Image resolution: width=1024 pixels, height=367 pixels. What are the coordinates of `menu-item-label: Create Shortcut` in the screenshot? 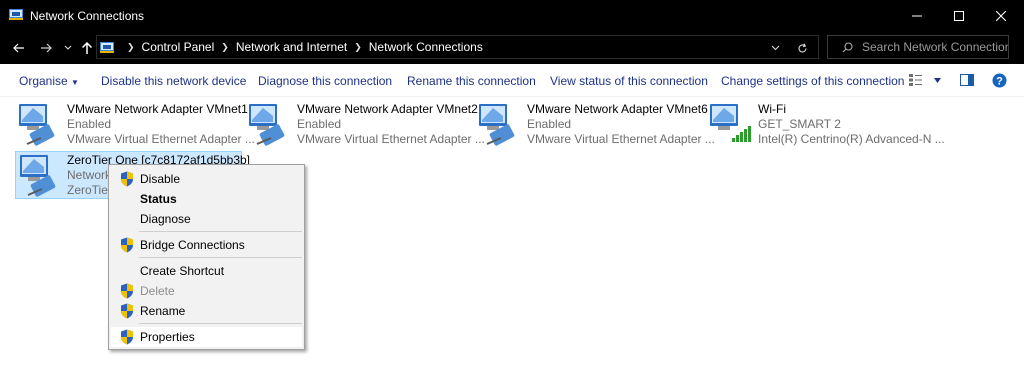 It's located at (182, 271).